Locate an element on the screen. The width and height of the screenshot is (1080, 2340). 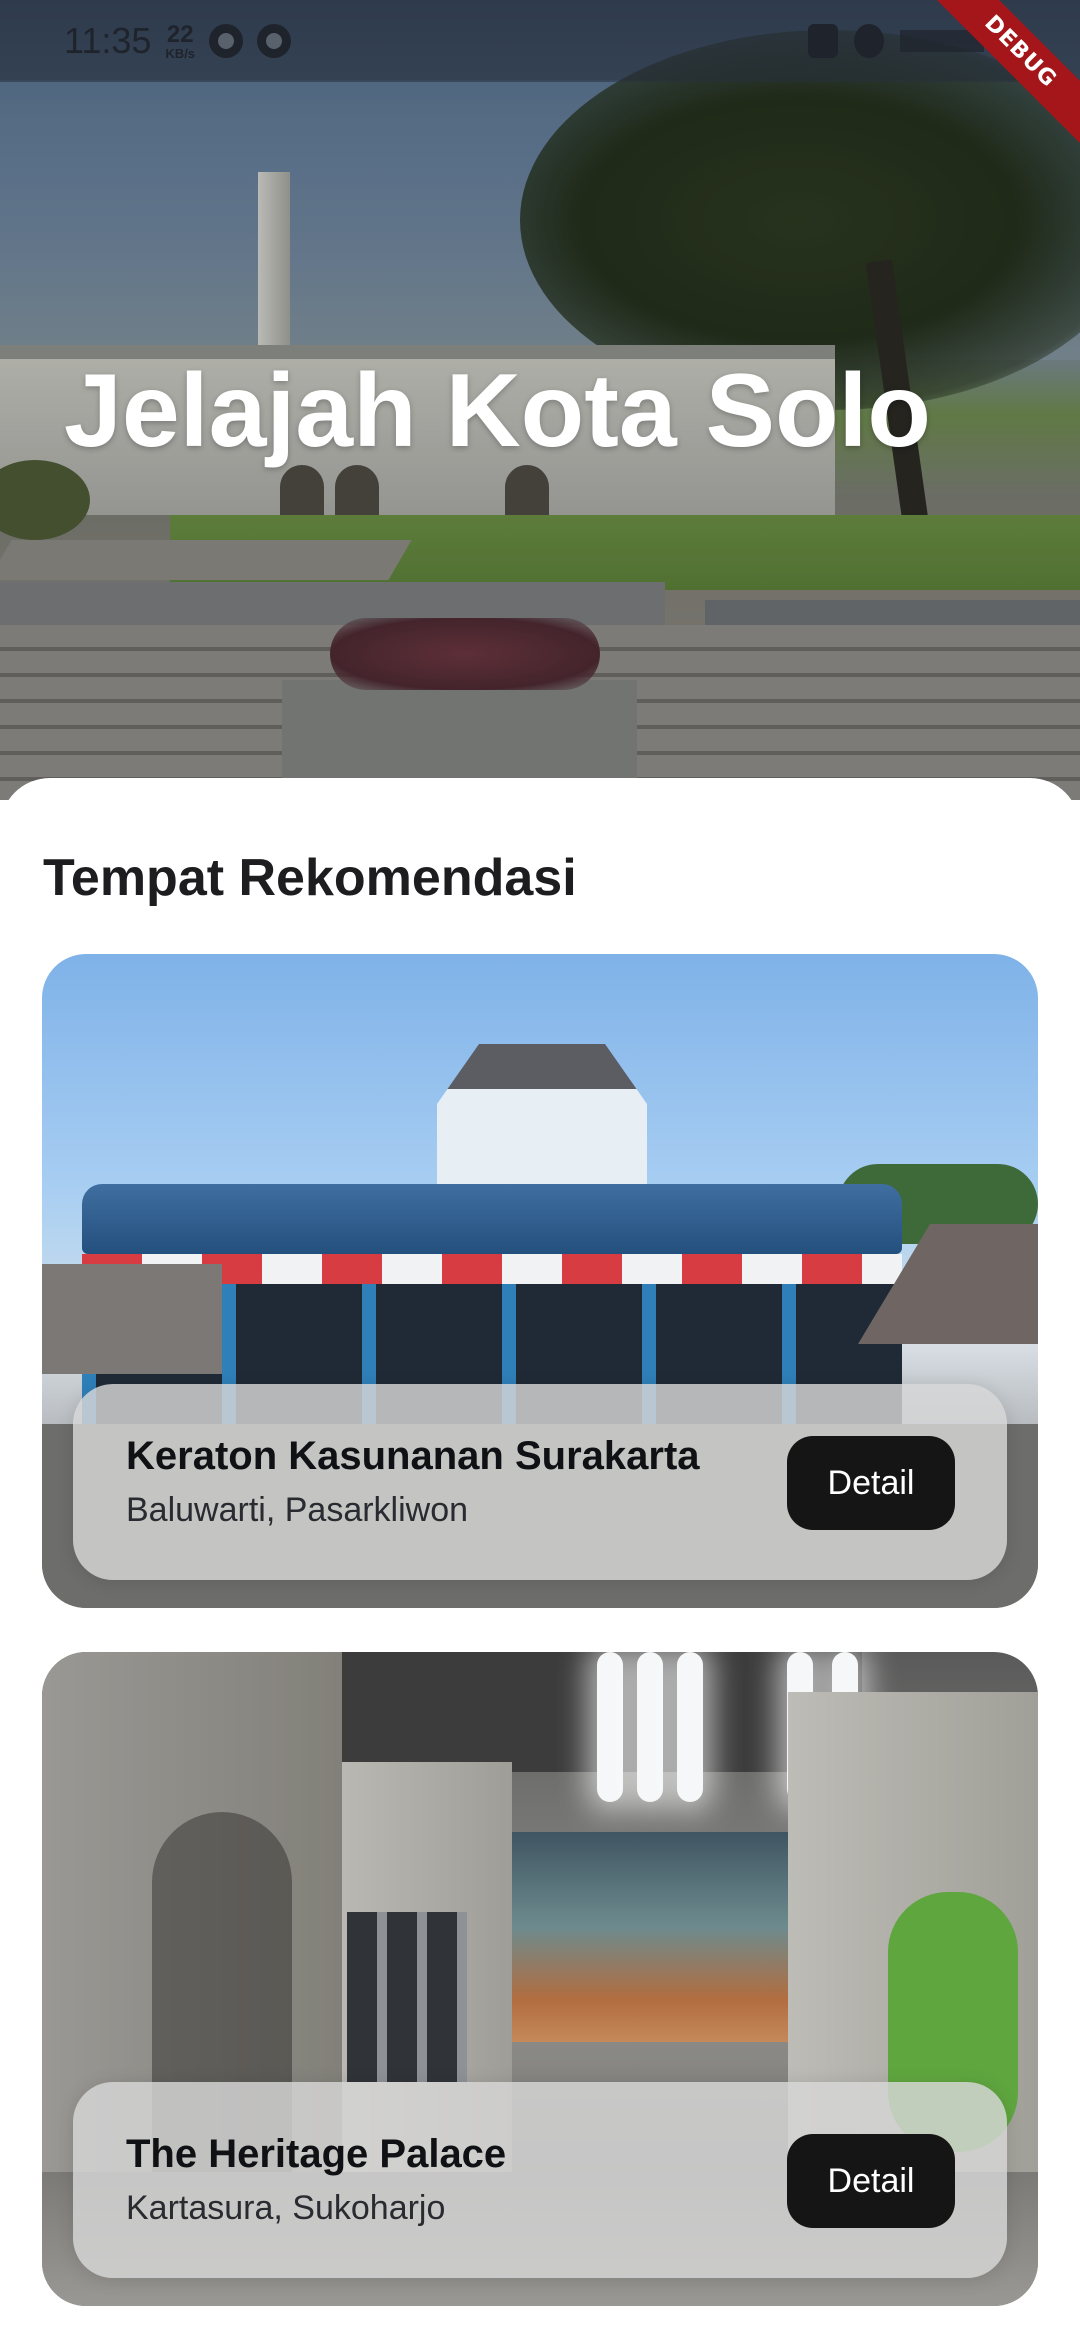
place-location: Baluwarti, Pasarkliwon is located at coordinates (297, 1510).